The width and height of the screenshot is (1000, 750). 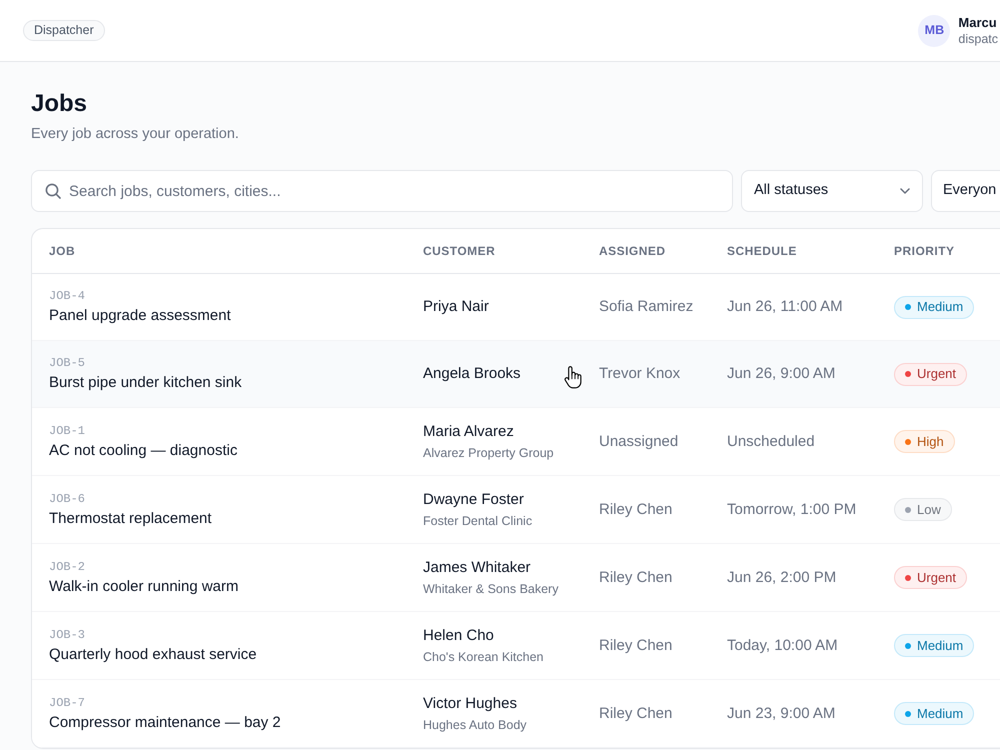 What do you see at coordinates (477, 521) in the screenshot?
I see `customer-company: Foster Dental Clinic` at bounding box center [477, 521].